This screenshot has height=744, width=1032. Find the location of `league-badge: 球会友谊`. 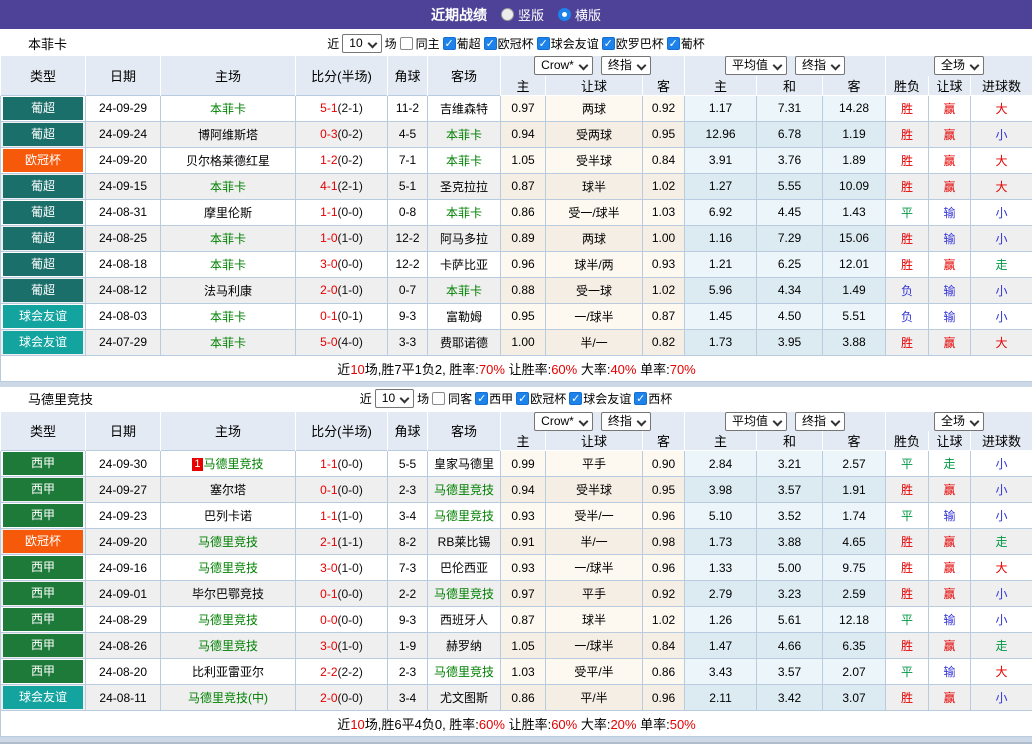

league-badge: 球会友谊 is located at coordinates (43, 316).